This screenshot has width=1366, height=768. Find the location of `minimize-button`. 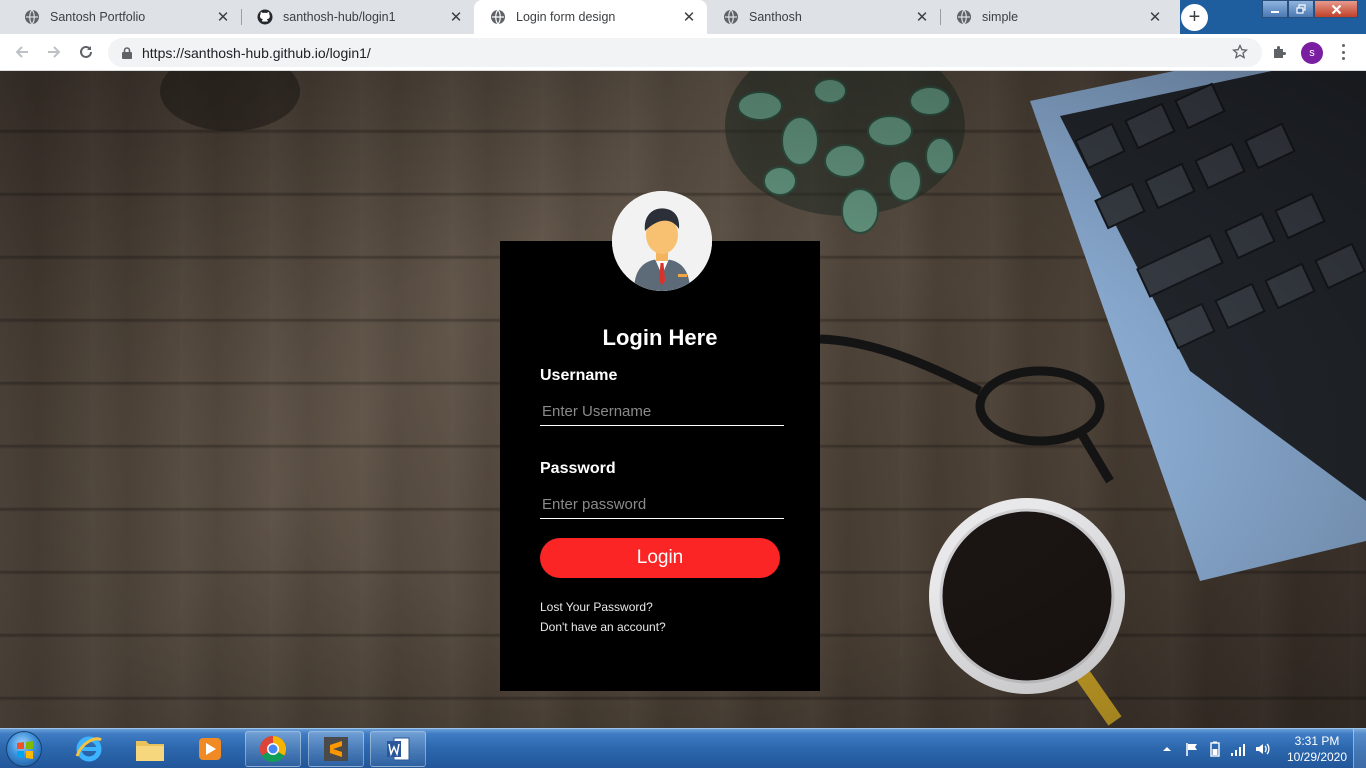

minimize-button is located at coordinates (1275, 9).